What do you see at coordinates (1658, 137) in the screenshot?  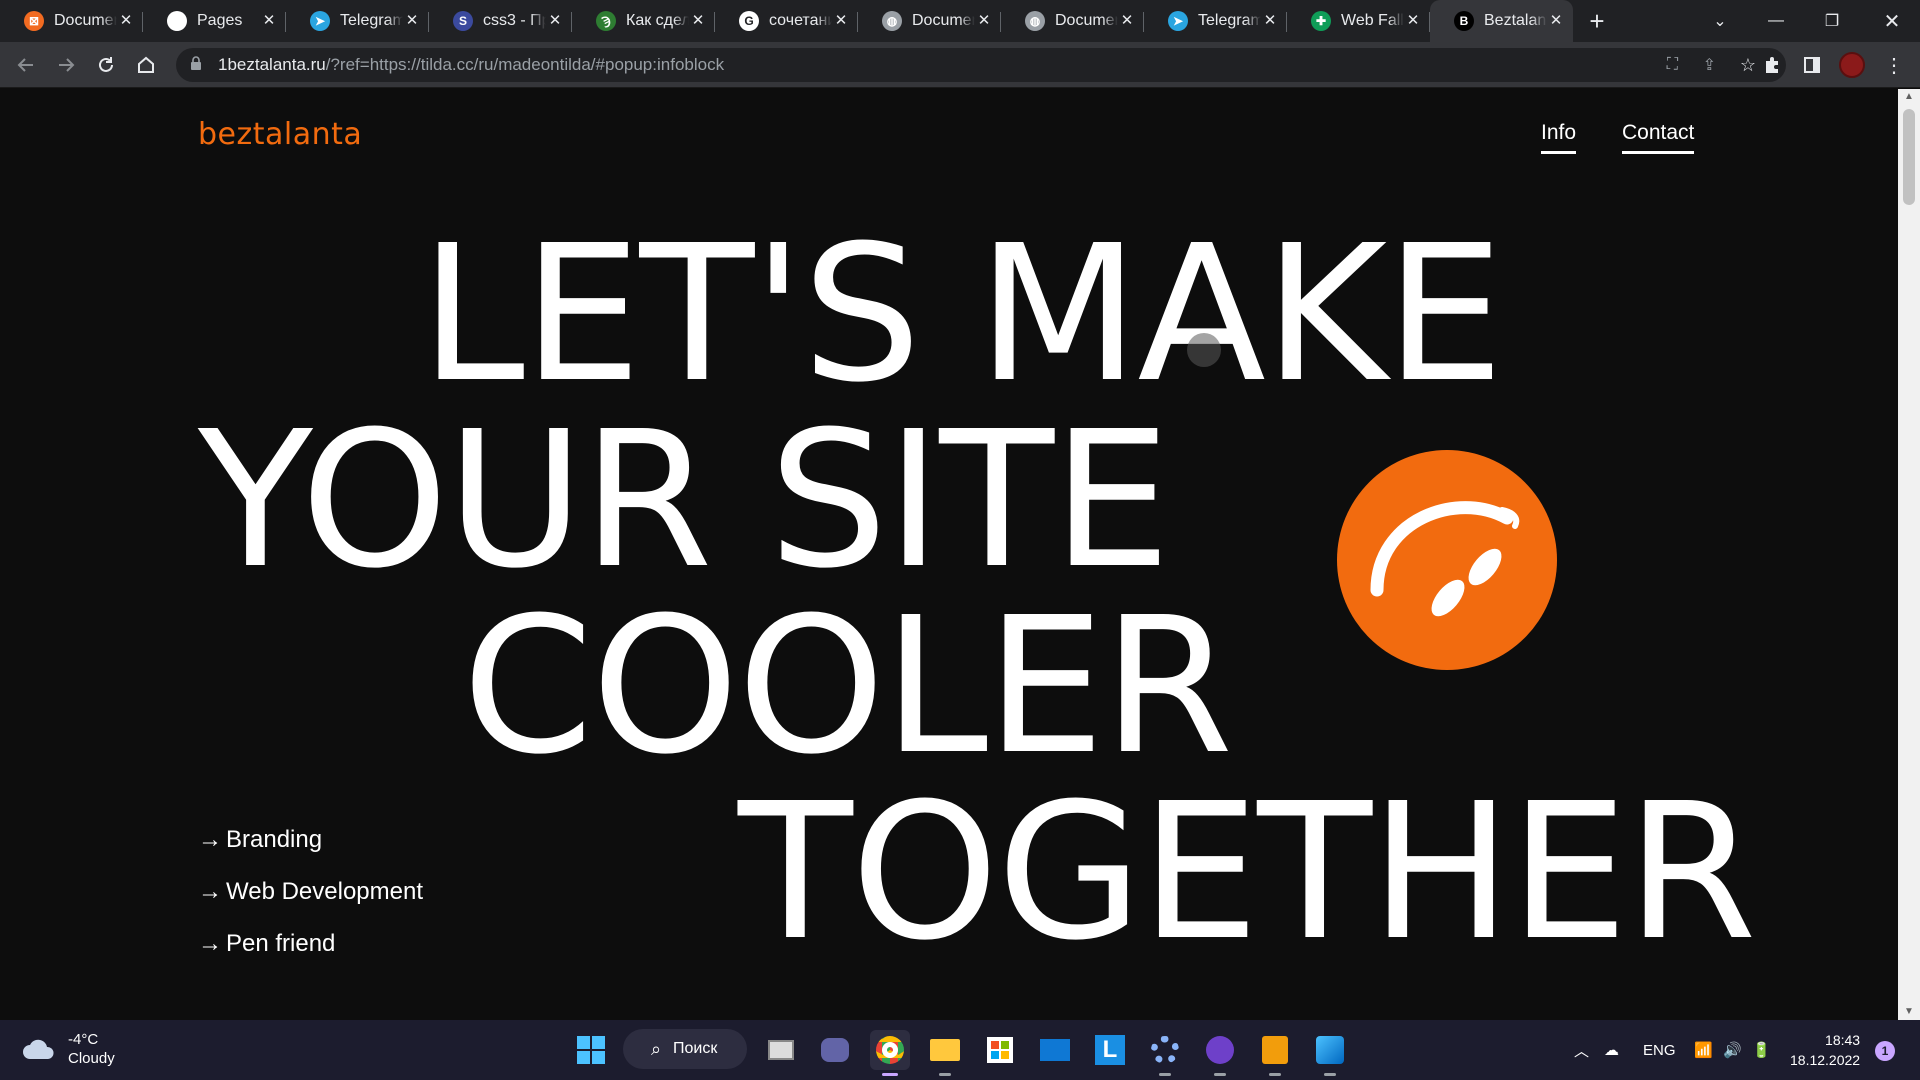 I see `nav-contact-link: Contact` at bounding box center [1658, 137].